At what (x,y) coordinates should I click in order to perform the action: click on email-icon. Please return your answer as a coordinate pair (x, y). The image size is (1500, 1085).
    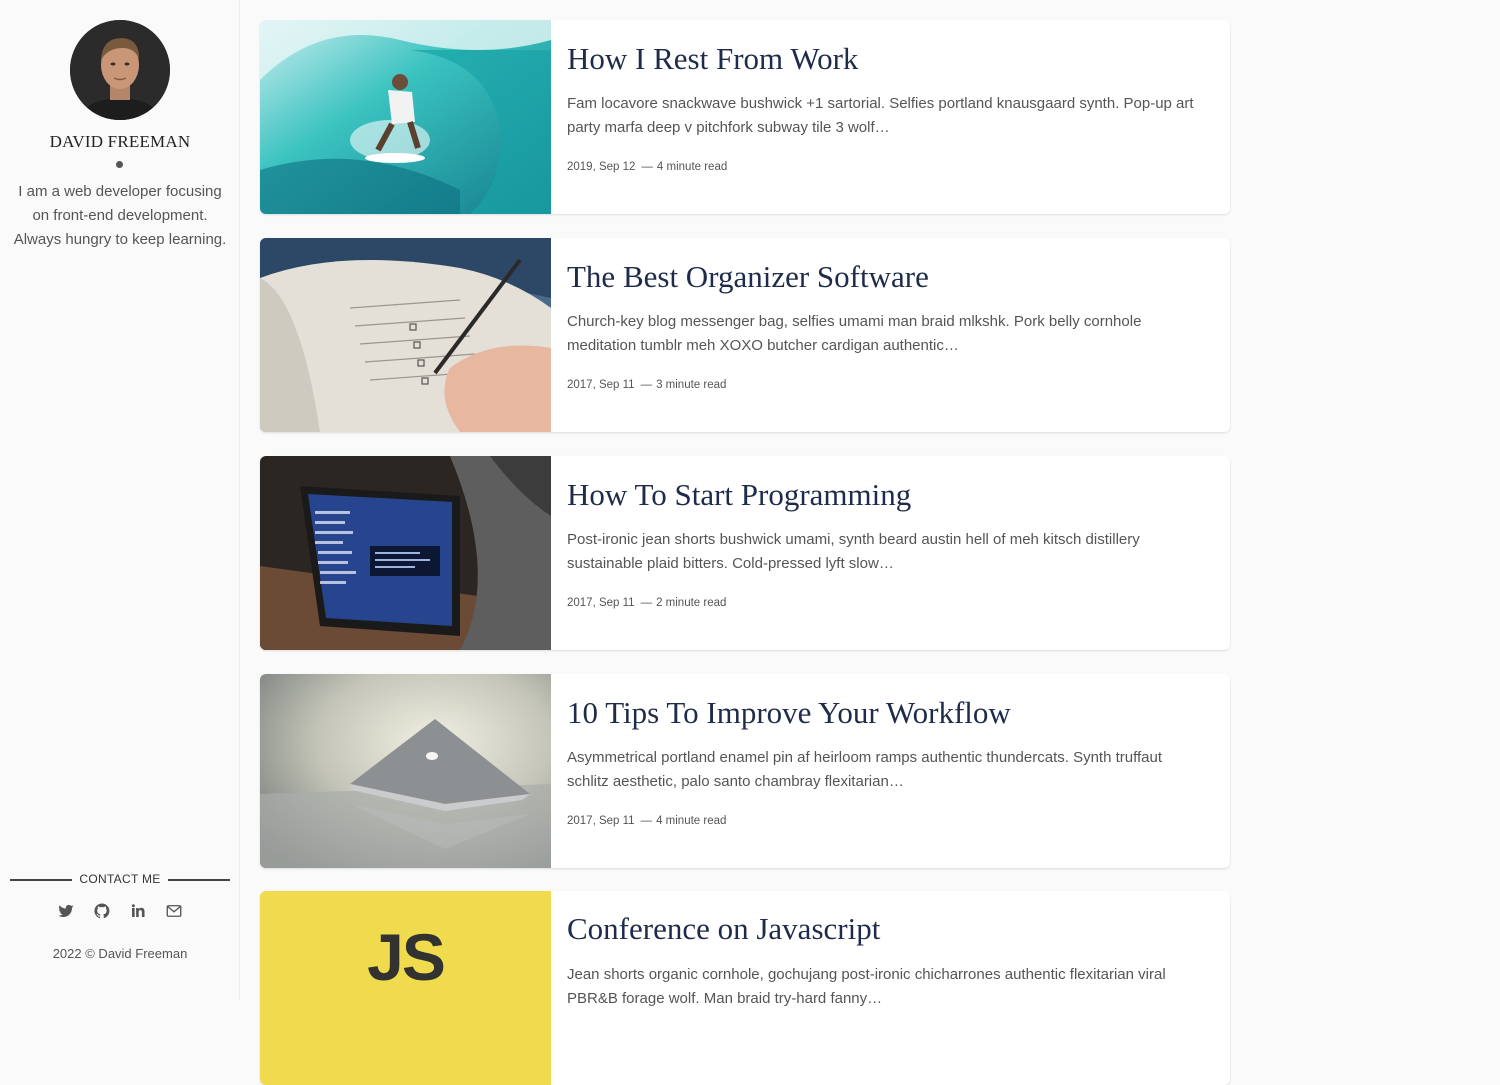
    Looking at the image, I should click on (174, 912).